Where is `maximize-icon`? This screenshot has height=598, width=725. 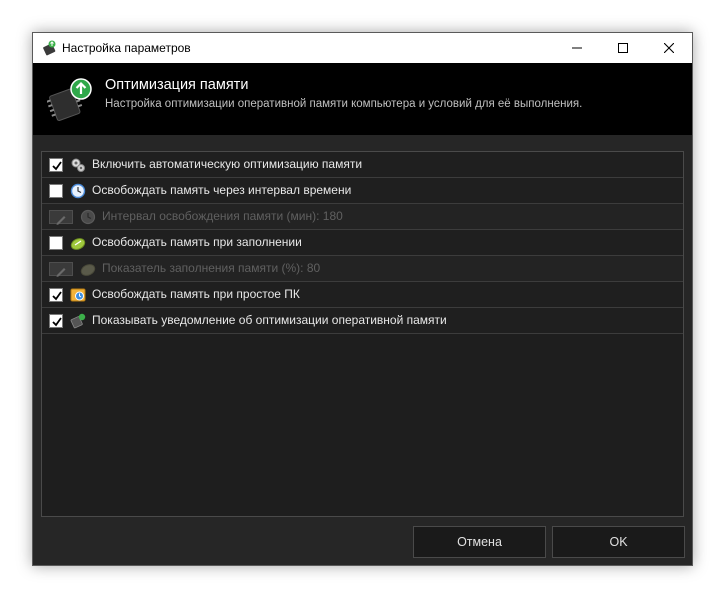
maximize-icon is located at coordinates (623, 48).